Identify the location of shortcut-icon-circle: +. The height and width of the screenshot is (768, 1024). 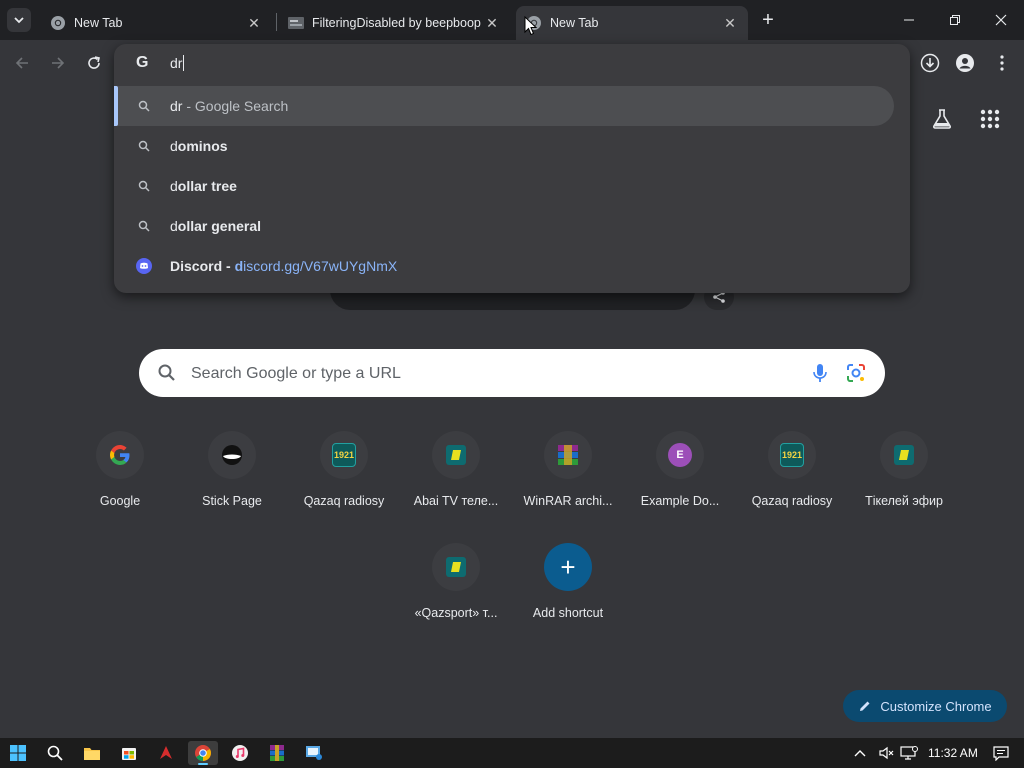
(568, 567).